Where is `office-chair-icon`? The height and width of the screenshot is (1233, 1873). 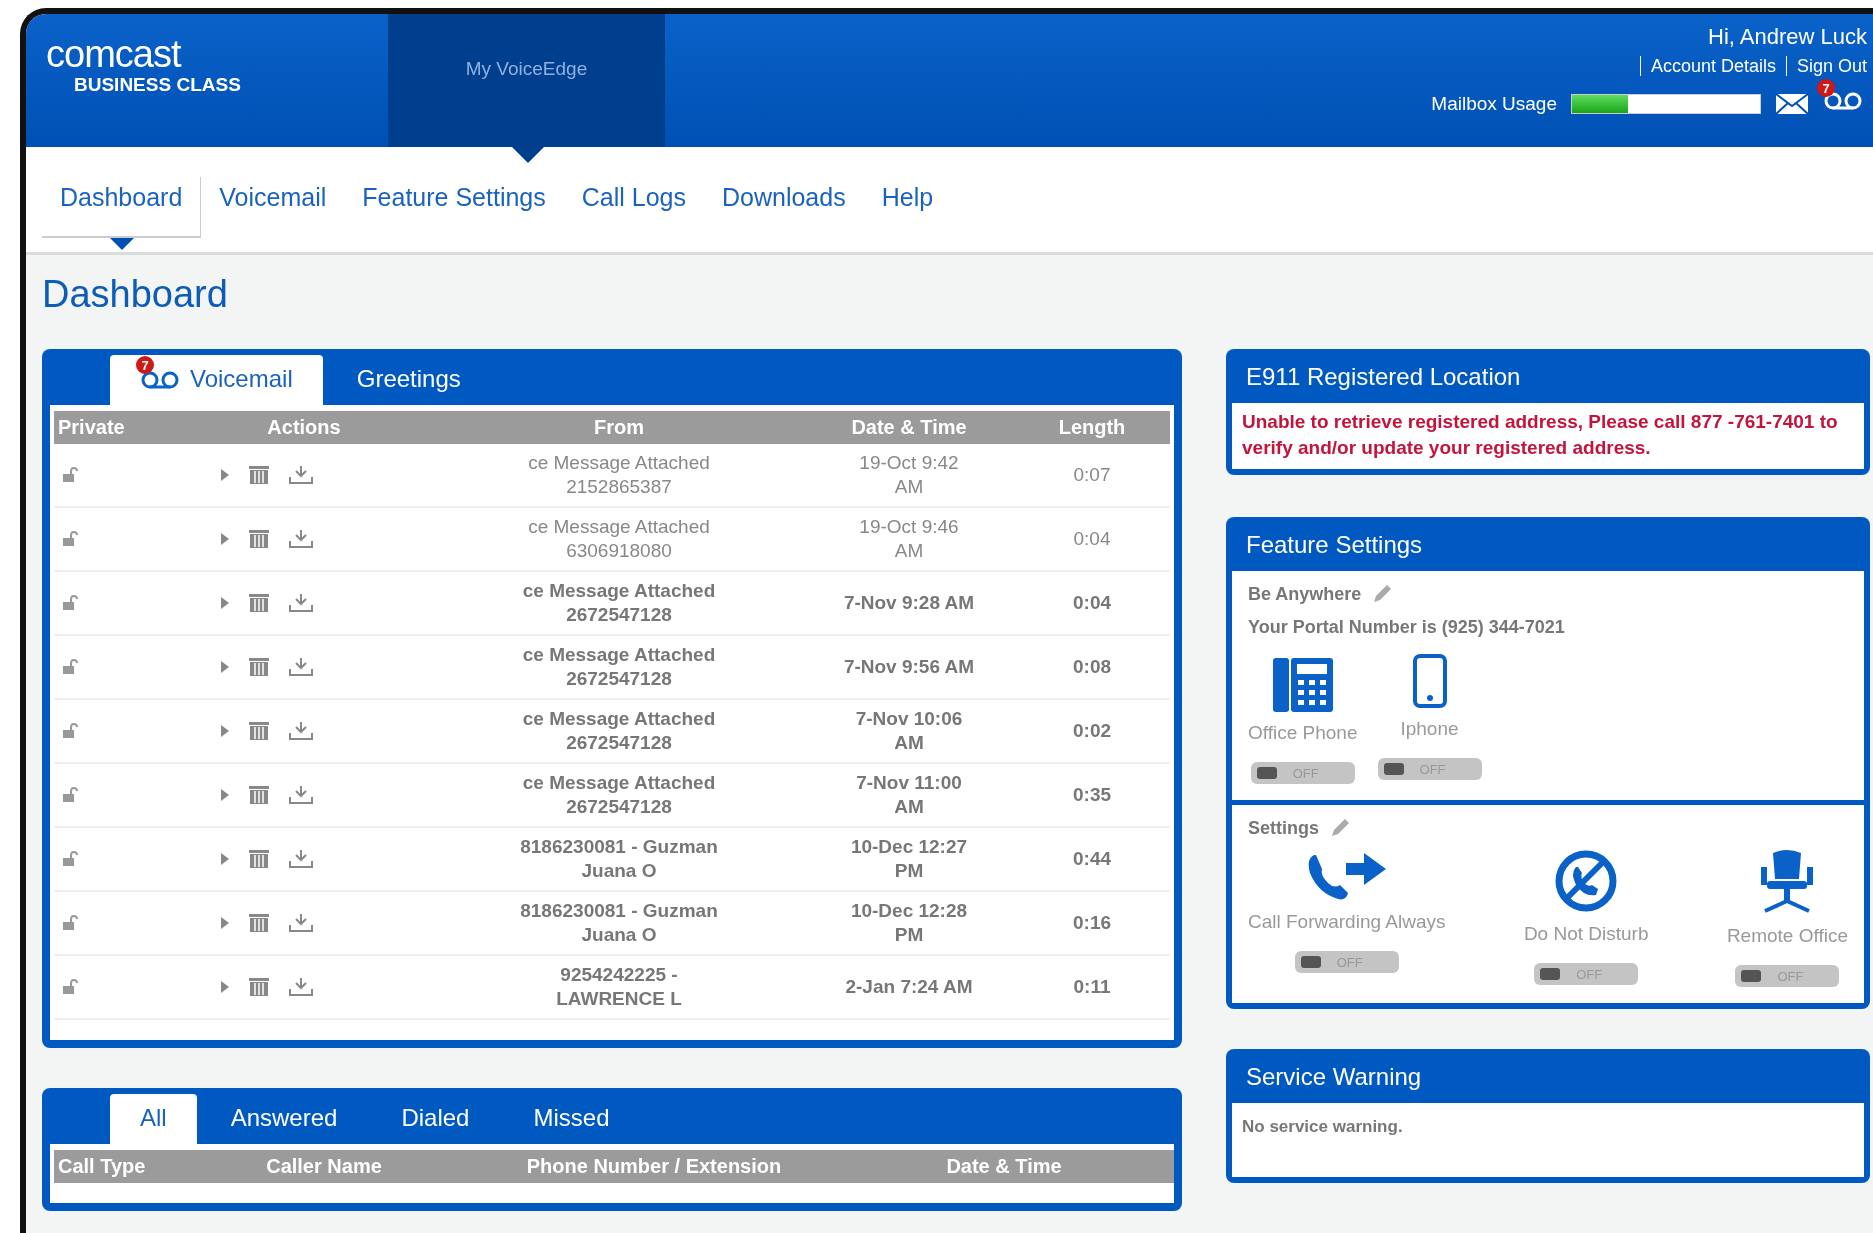 office-chair-icon is located at coordinates (1787, 882).